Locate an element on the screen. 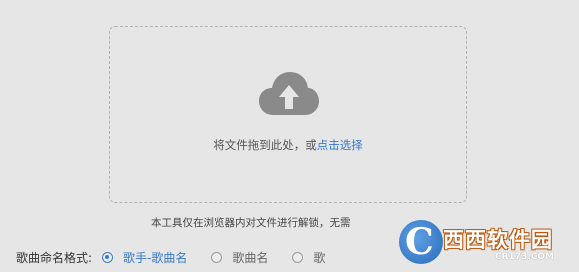 The width and height of the screenshot is (579, 272). choose-file-link: 点击选择 is located at coordinates (340, 145).